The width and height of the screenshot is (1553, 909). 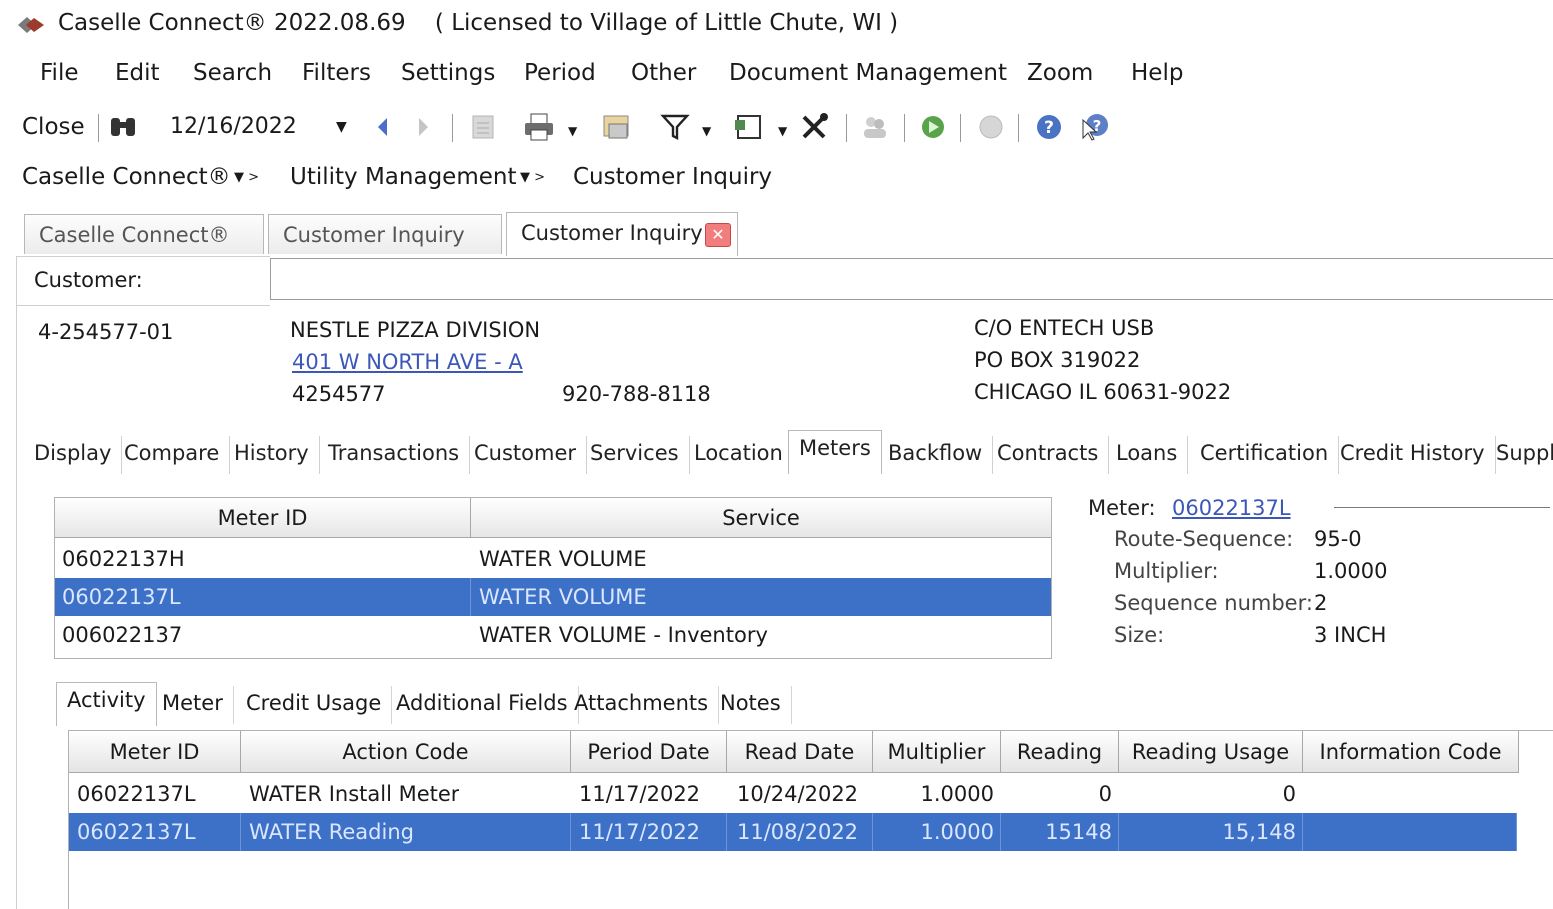 What do you see at coordinates (423, 127) in the screenshot?
I see `next-arrow-icon` at bounding box center [423, 127].